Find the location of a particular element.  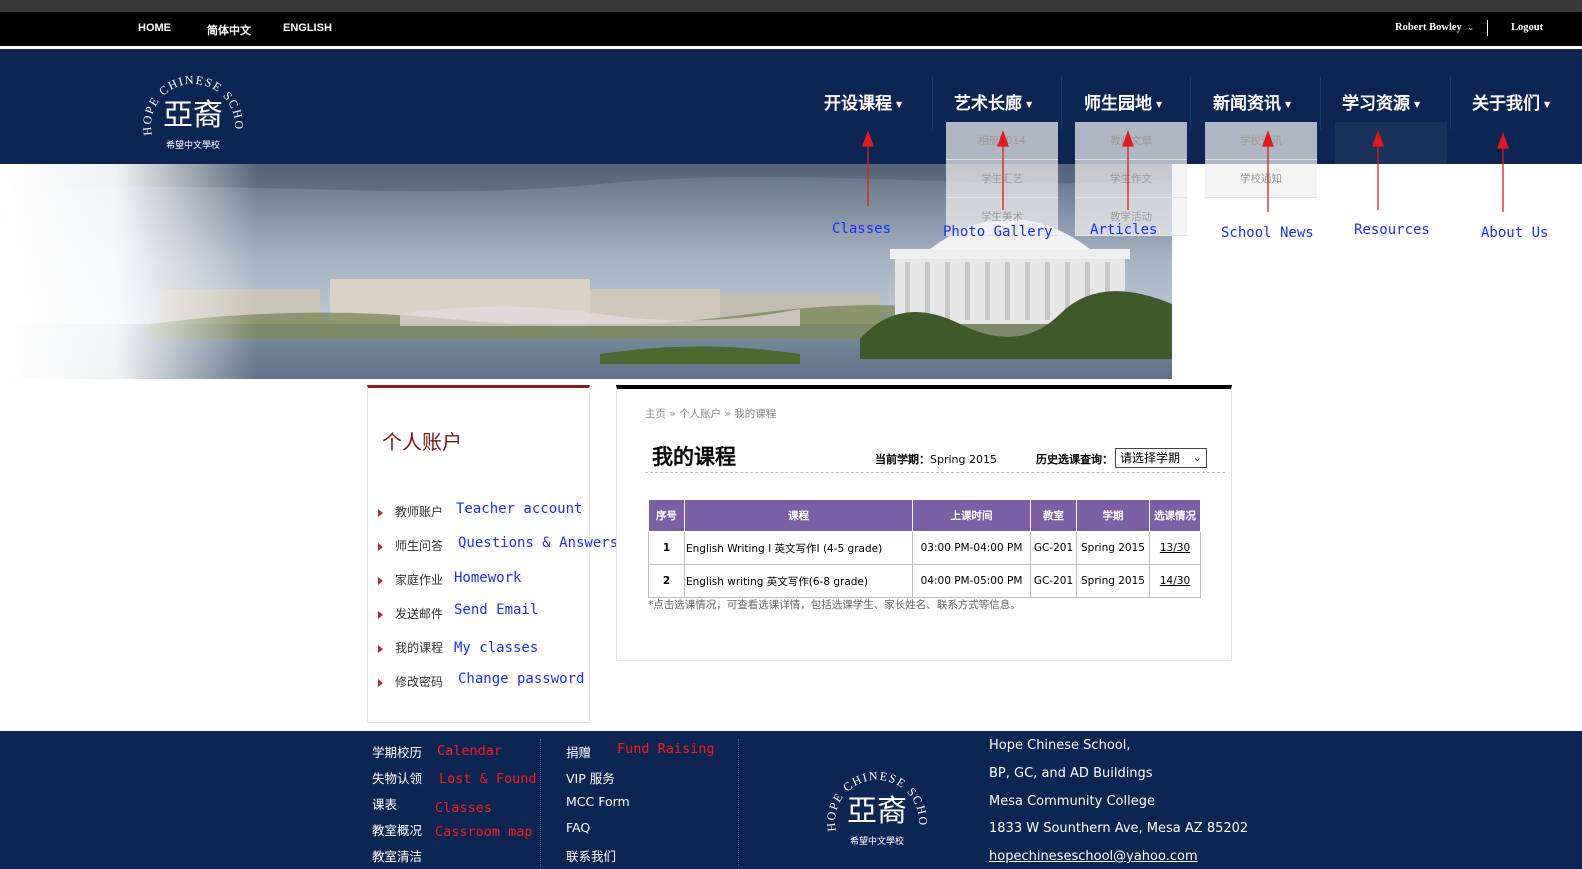

table-note: *点击选课情况，可查看选课详情，包括选课学生、家长姓名、联系方式等信息。 is located at coordinates (834, 605).